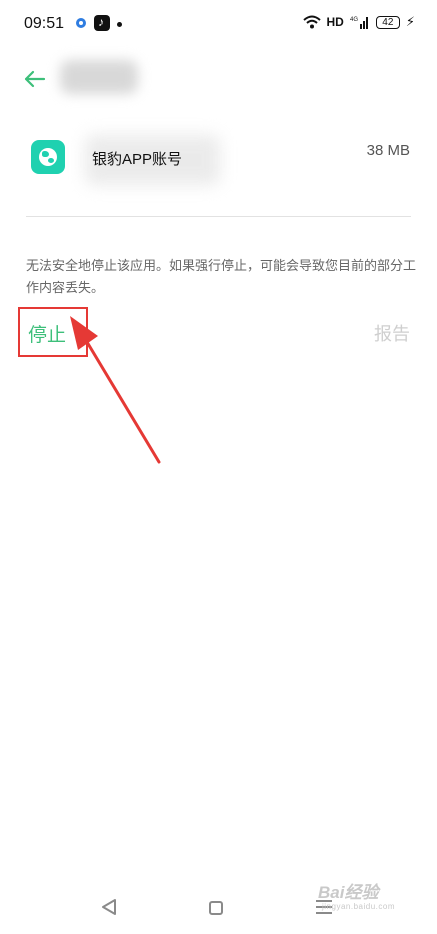 The width and height of the screenshot is (437, 934). Describe the element at coordinates (109, 909) in the screenshot. I see `nav-back-icon` at that location.